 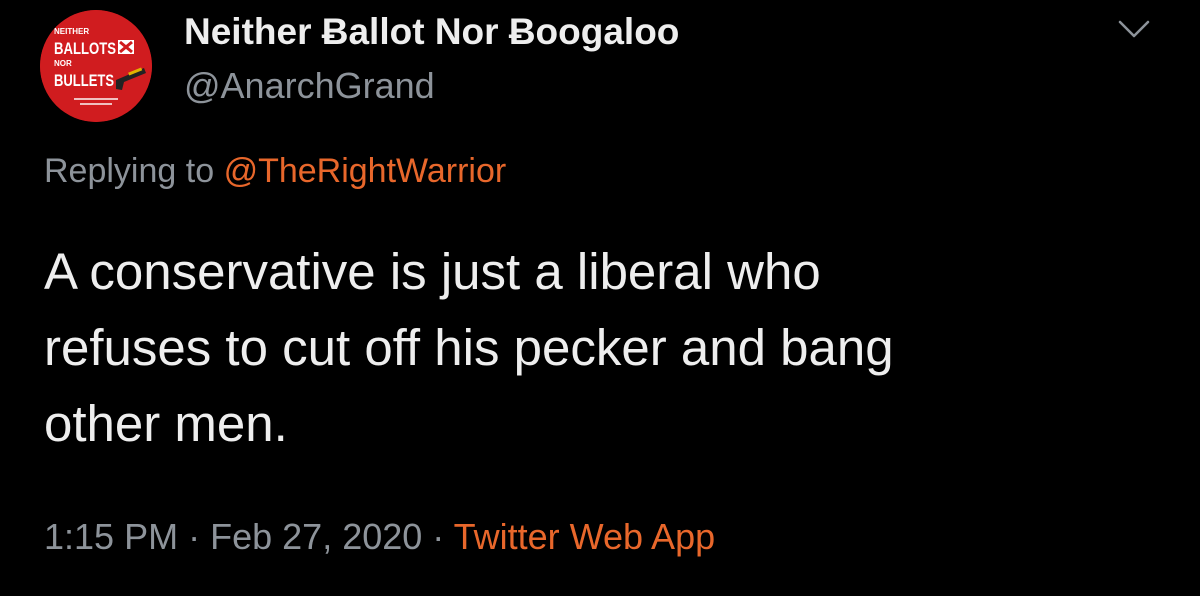 I want to click on reply-context: Replying to @TheRightWarrior, so click(x=275, y=171).